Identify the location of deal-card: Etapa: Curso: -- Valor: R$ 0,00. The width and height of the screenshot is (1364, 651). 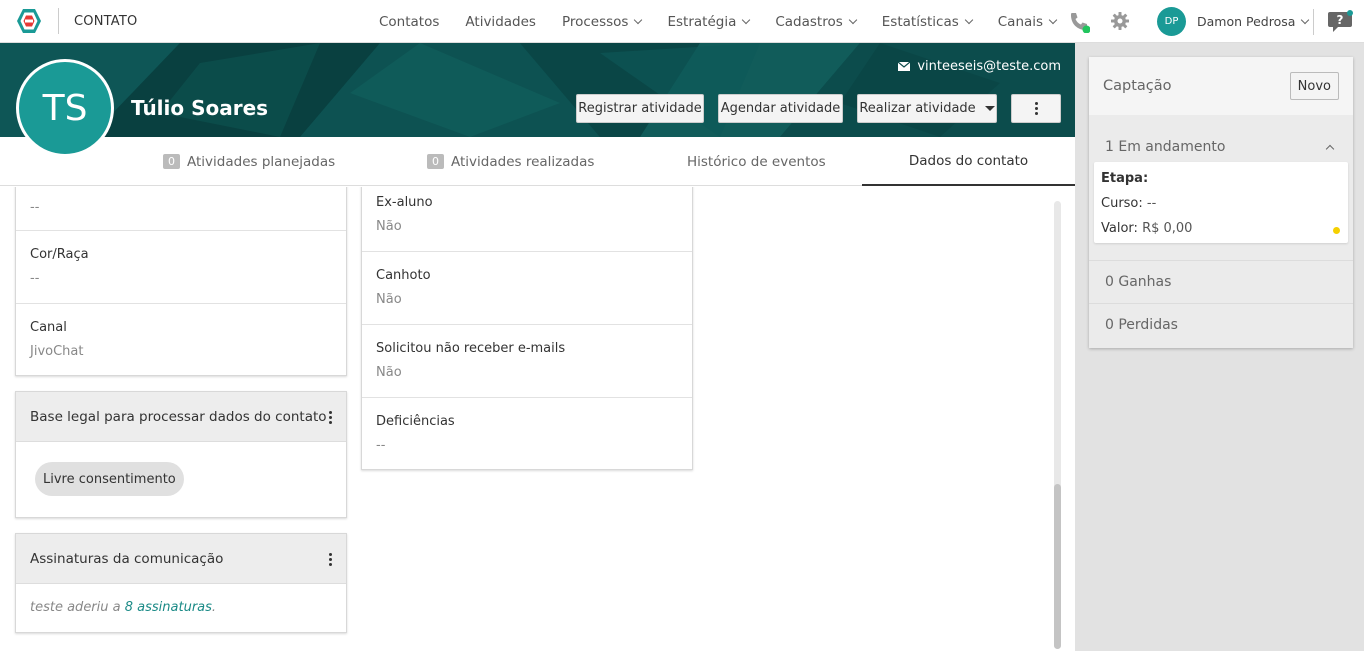
(1221, 202).